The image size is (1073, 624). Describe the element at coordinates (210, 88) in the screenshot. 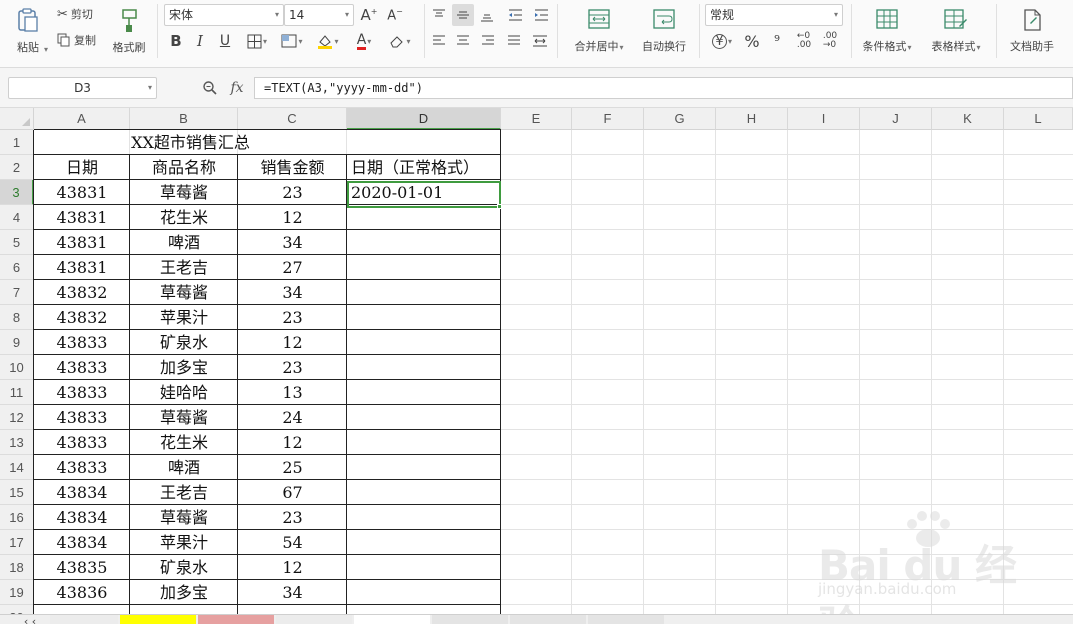

I see `zoom-lookup-button` at that location.